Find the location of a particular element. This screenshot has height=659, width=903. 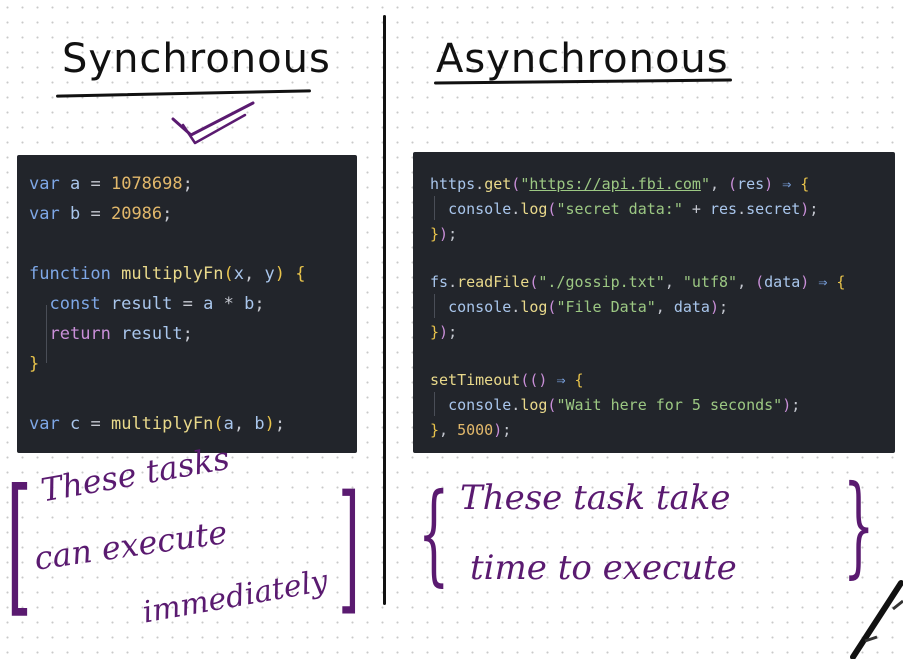

code-line-4: function multiplyFn(x, y) { is located at coordinates (167, 274).